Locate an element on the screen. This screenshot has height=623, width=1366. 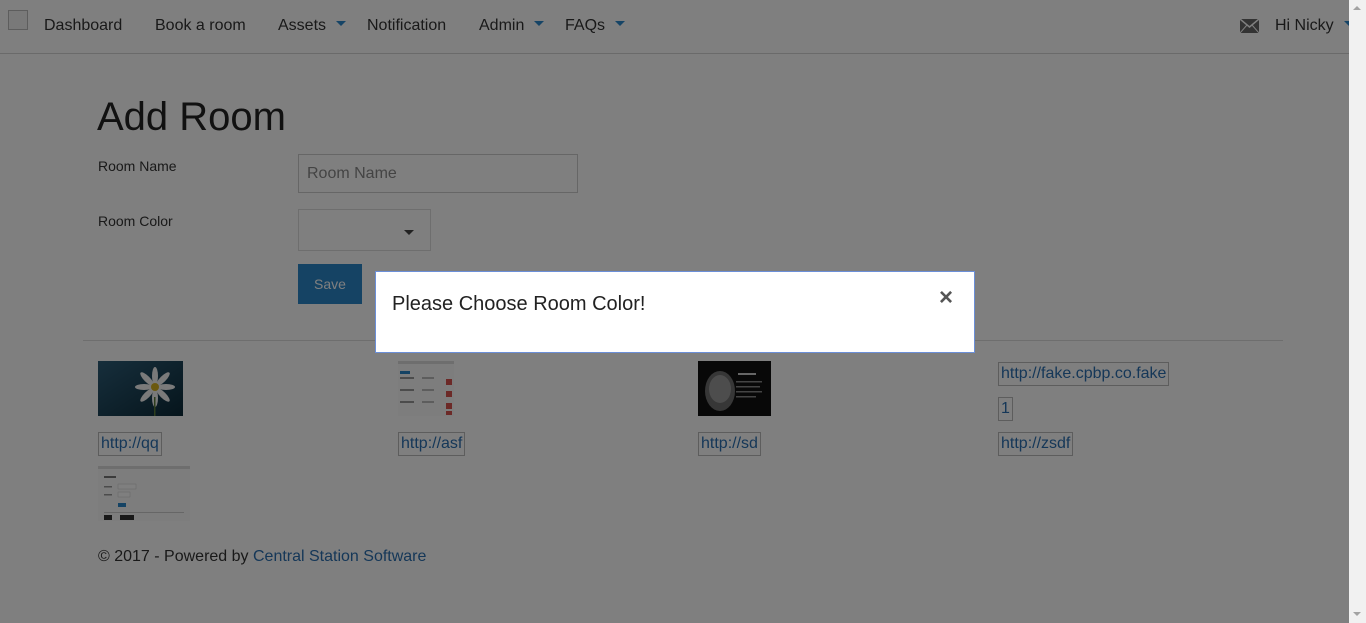
modal-message: Please Choose Room Color! is located at coordinates (519, 304).